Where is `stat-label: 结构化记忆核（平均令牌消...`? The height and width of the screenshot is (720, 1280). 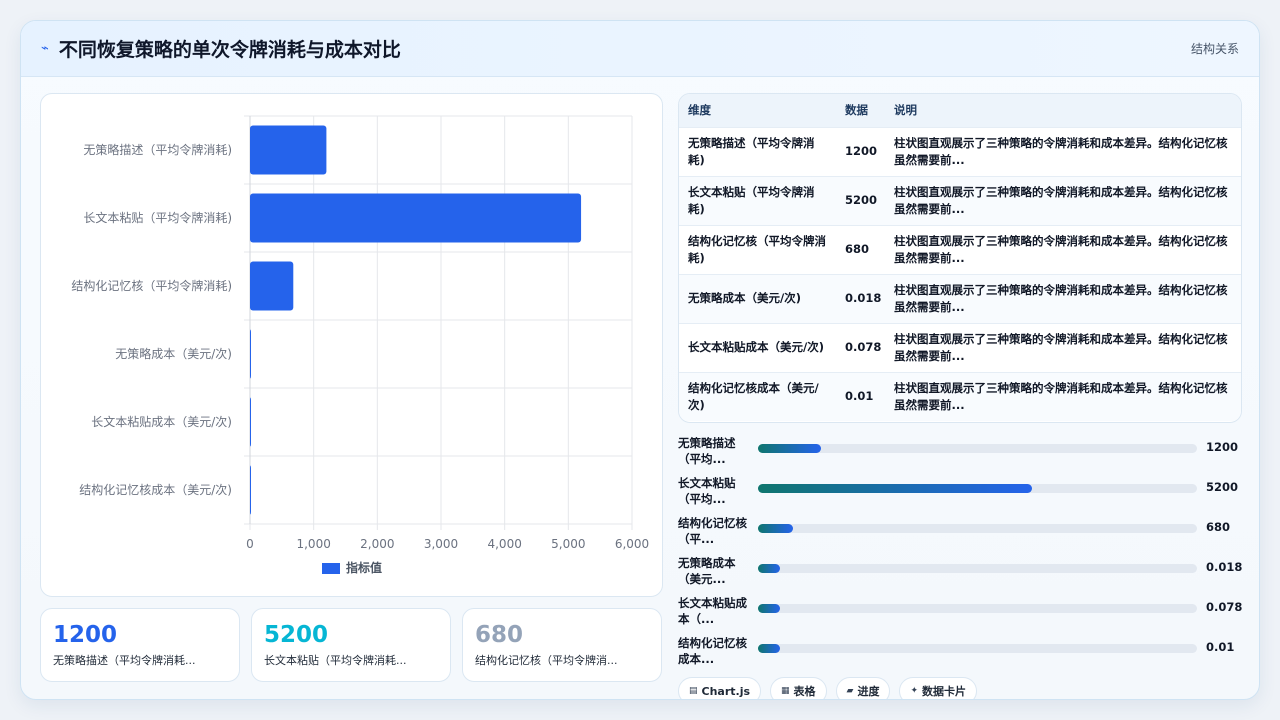
stat-label: 结构化记忆核（平均令牌消... is located at coordinates (546, 660).